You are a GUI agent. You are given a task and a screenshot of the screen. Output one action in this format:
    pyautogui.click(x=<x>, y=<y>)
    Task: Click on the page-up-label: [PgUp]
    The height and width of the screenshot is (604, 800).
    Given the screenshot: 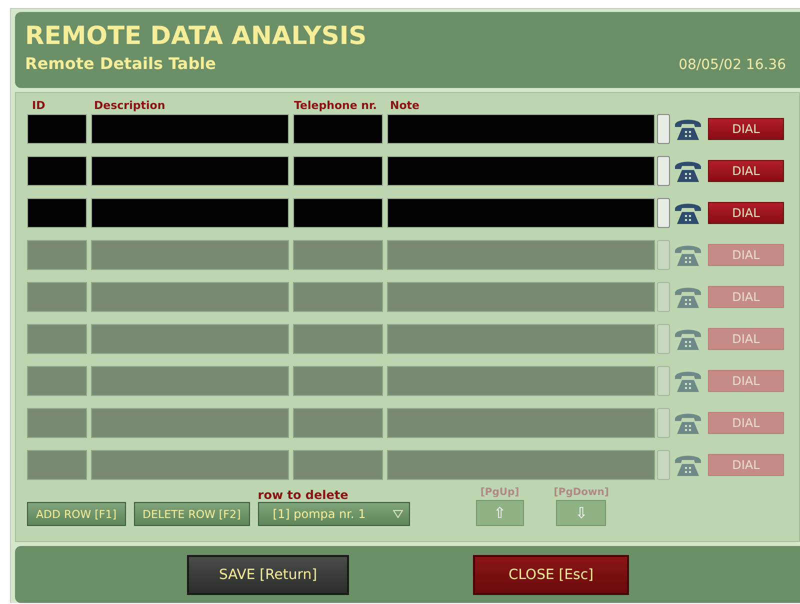 What is the action you would take?
    pyautogui.click(x=500, y=492)
    